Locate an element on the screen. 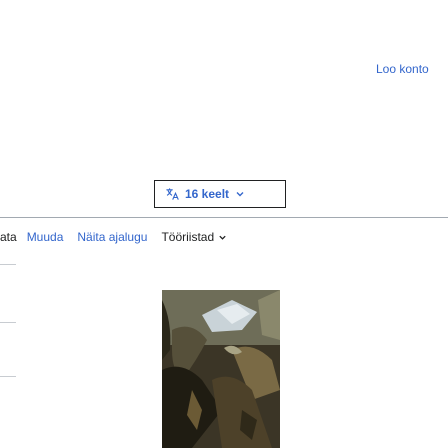 The width and height of the screenshot is (448, 448). create-account-link: Loo konto is located at coordinates (402, 69).